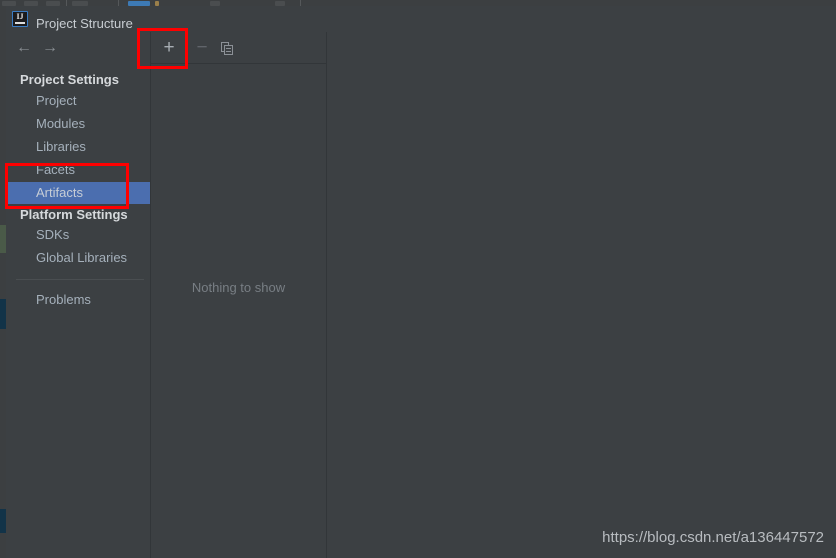 The width and height of the screenshot is (836, 558). Describe the element at coordinates (202, 47) in the screenshot. I see `remove-artifact-button: −` at that location.